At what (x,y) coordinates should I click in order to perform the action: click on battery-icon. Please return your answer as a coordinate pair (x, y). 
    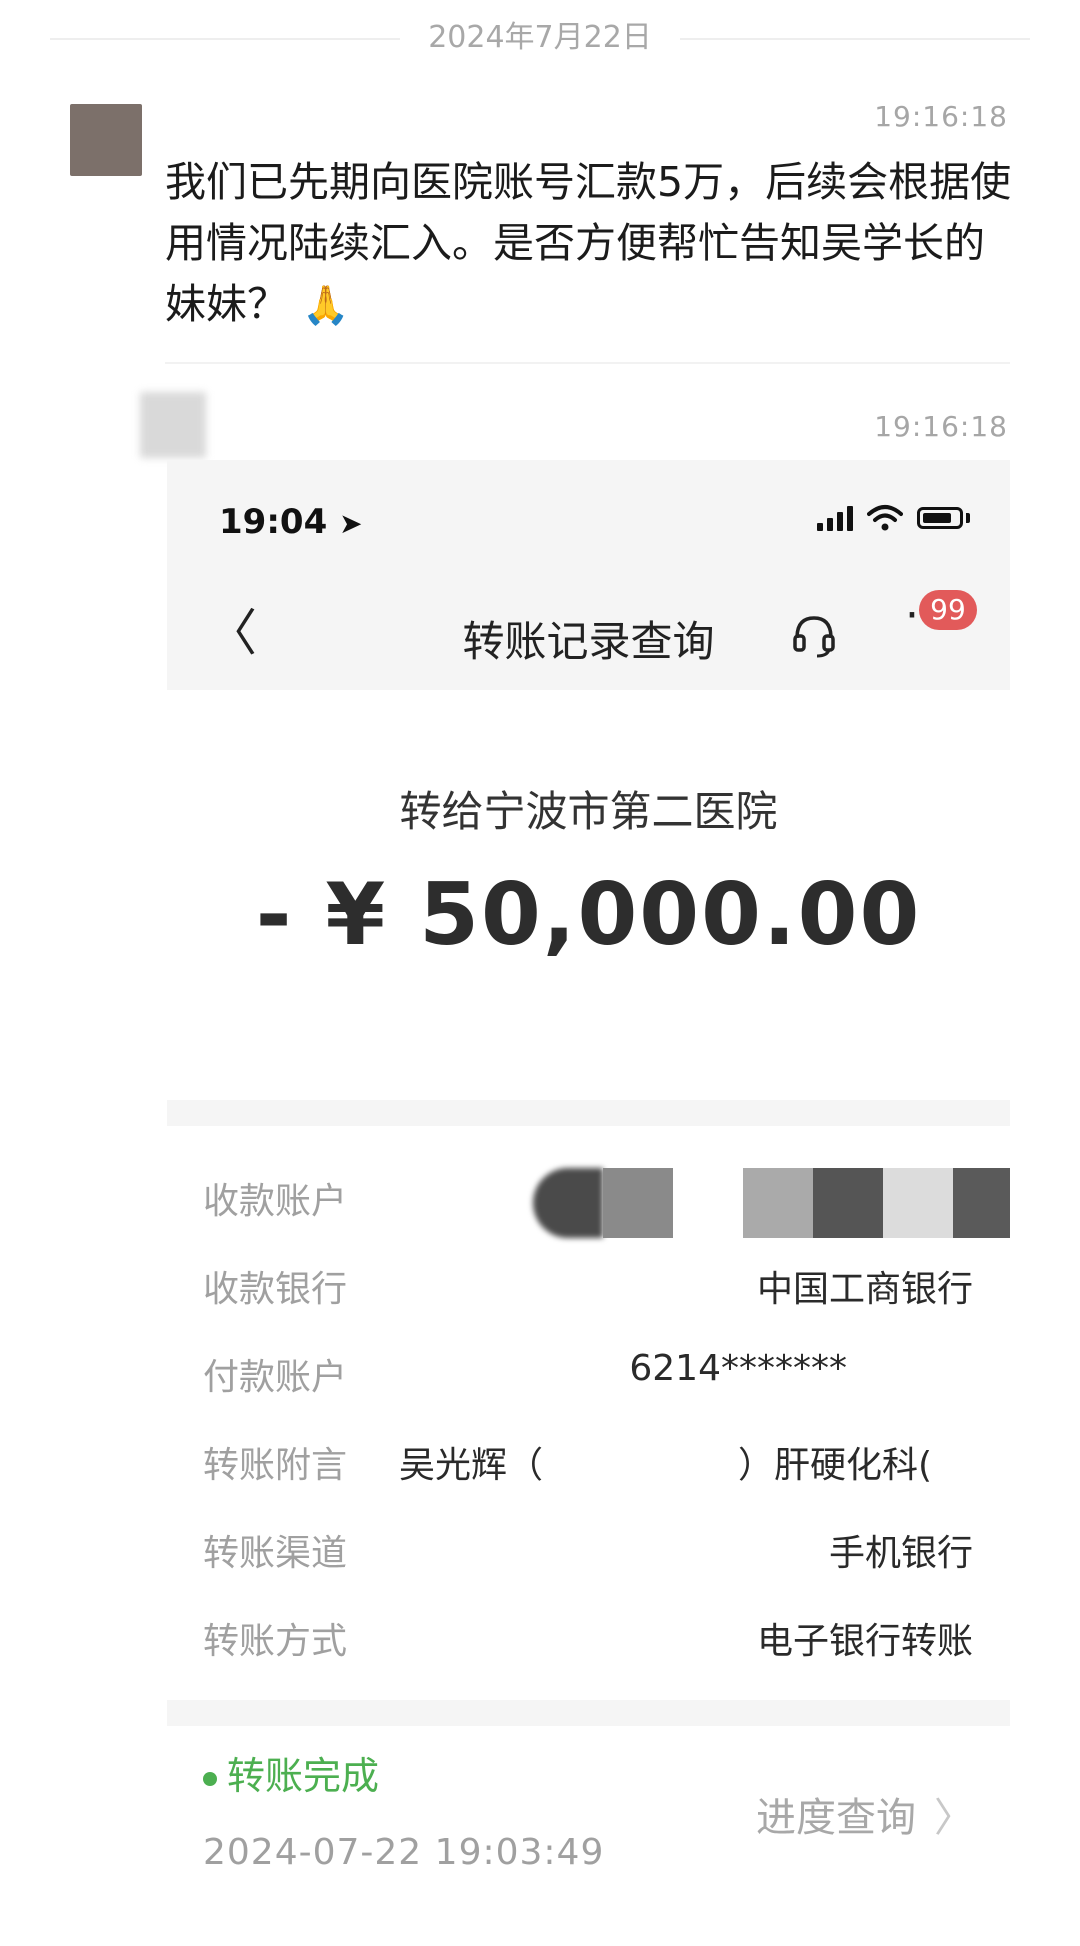
    Looking at the image, I should click on (940, 518).